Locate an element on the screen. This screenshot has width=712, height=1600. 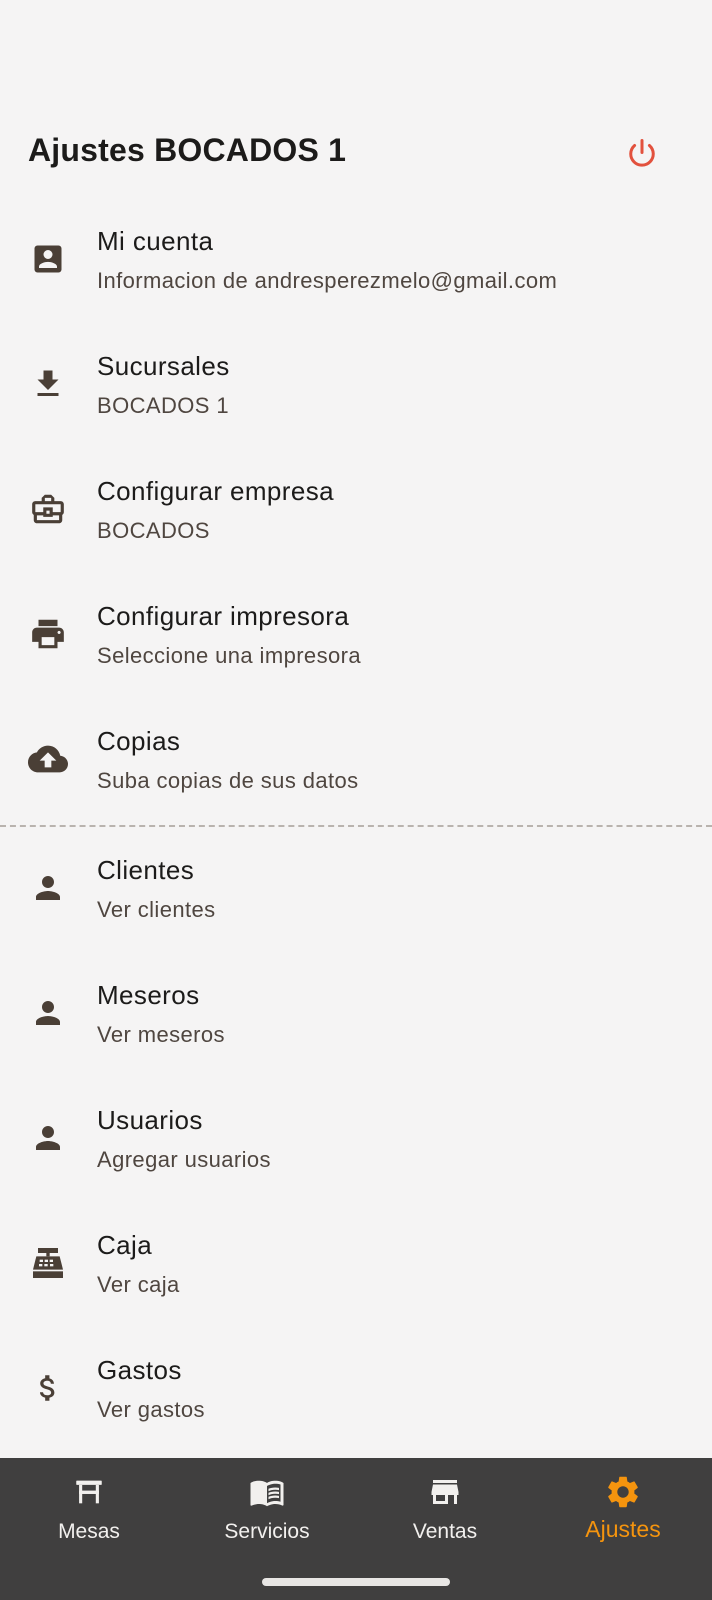
settings-item-title: Copias is located at coordinates (139, 741).